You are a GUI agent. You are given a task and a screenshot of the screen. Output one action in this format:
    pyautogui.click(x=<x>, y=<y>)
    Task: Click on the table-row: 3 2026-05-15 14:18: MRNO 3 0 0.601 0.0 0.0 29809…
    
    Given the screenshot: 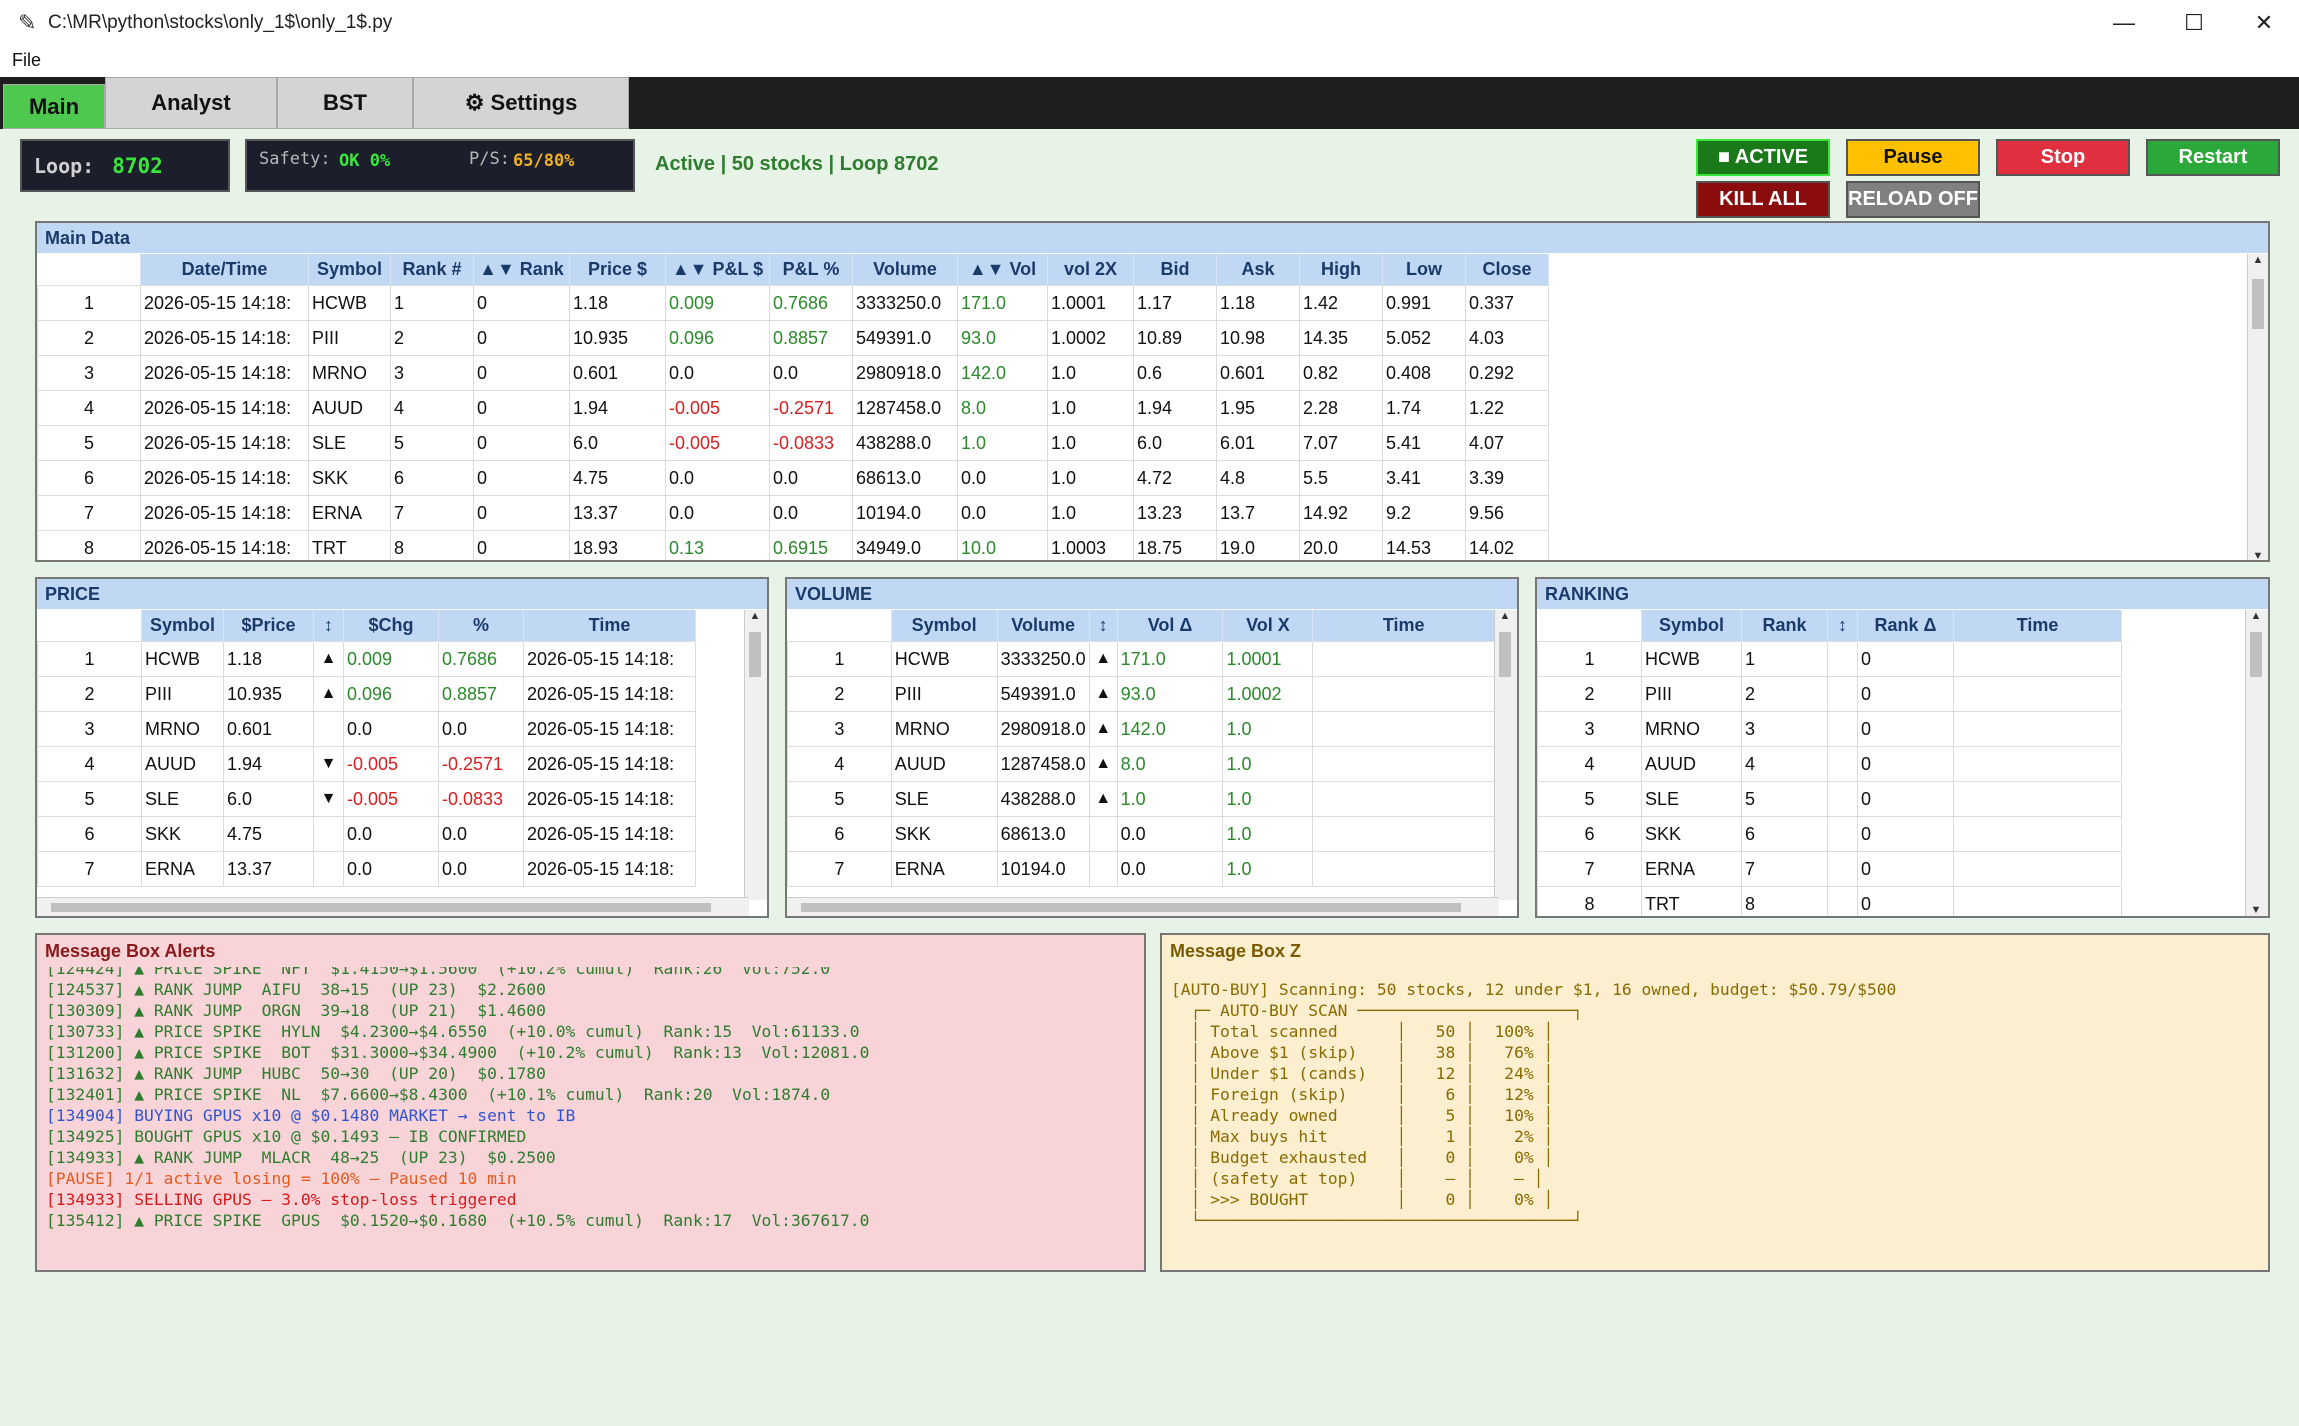 What is the action you would take?
    pyautogui.click(x=793, y=373)
    